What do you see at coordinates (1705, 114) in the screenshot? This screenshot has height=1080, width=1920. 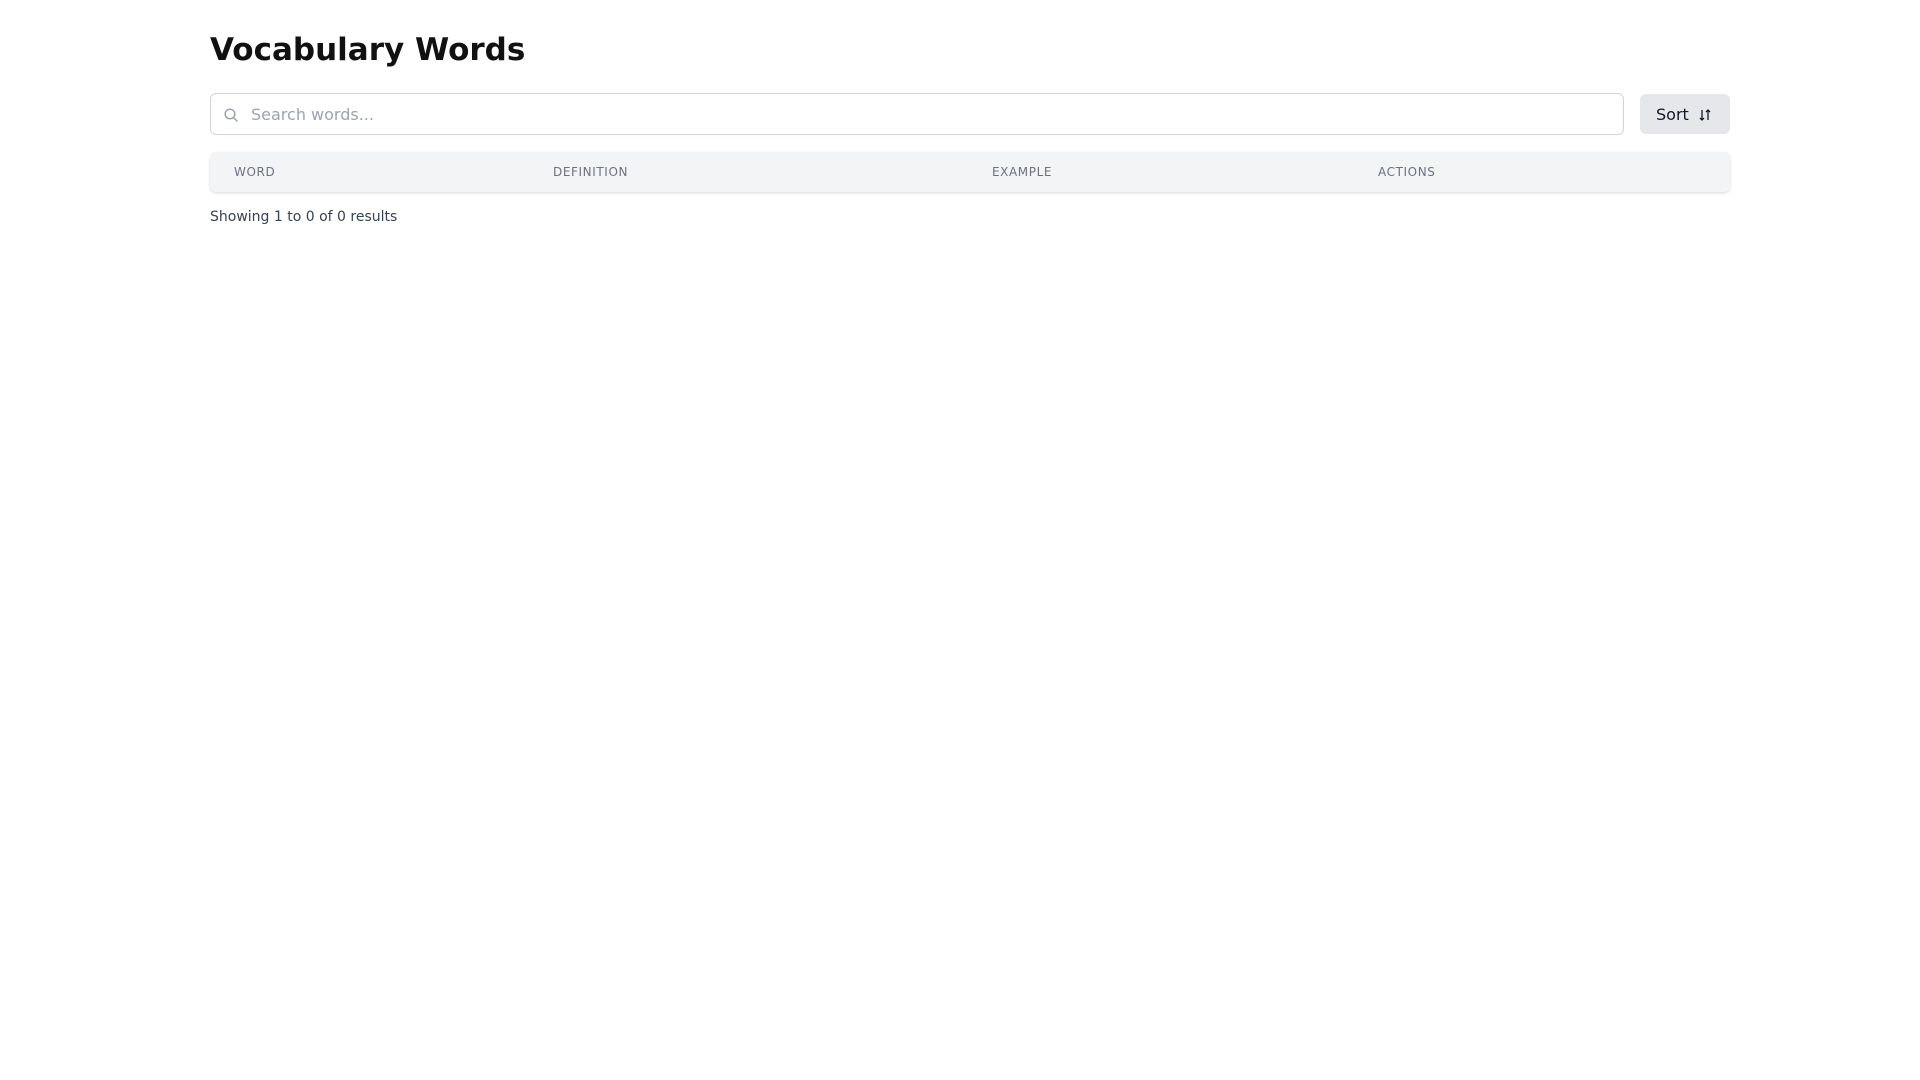 I see `sort-icon` at bounding box center [1705, 114].